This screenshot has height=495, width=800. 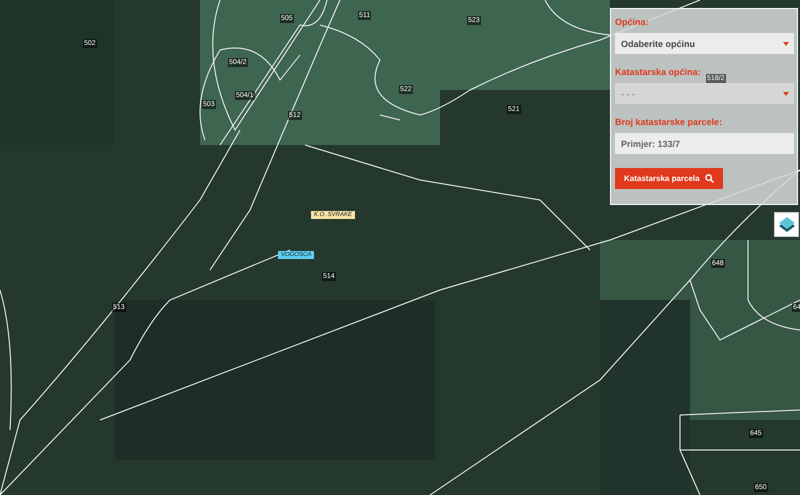 What do you see at coordinates (704, 143) in the screenshot?
I see `input-field: Primjer: 133/7` at bounding box center [704, 143].